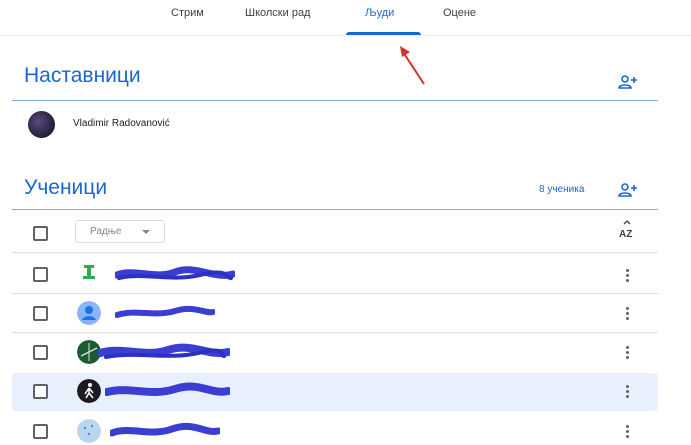 The width and height of the screenshot is (691, 445). What do you see at coordinates (562, 189) in the screenshot?
I see `student-count: 8 ученика` at bounding box center [562, 189].